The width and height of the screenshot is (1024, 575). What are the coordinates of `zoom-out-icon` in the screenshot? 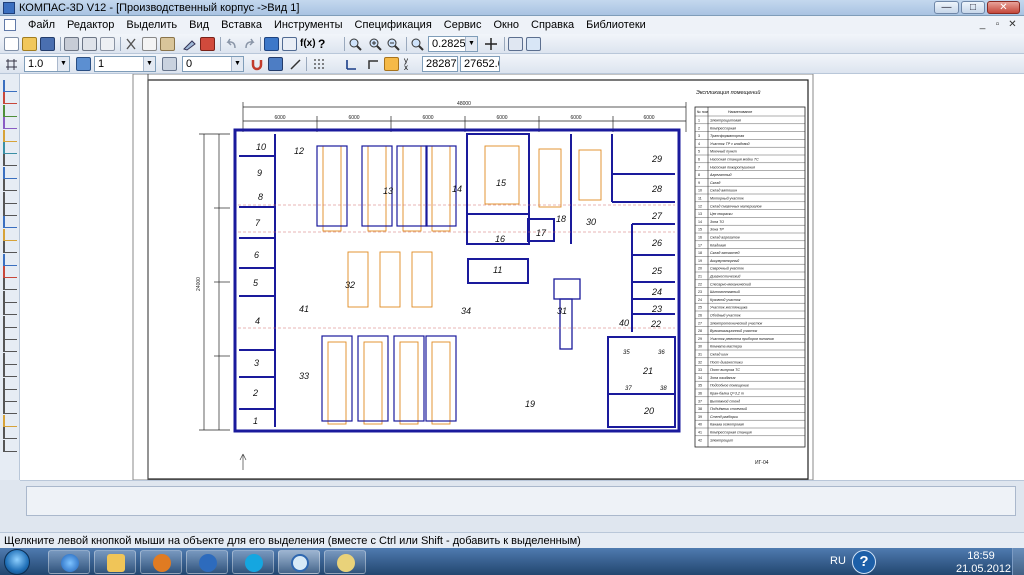 It's located at (393, 44).